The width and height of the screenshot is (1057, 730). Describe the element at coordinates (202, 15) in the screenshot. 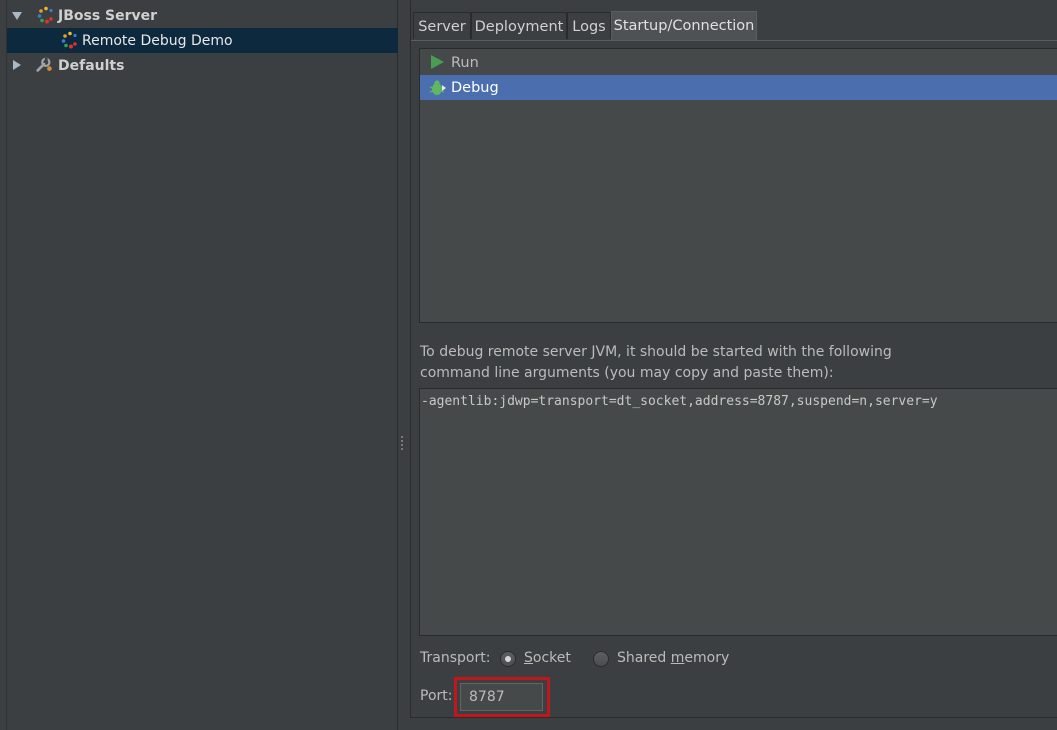

I see `tree-item-jboss-server: JBoss Server` at that location.